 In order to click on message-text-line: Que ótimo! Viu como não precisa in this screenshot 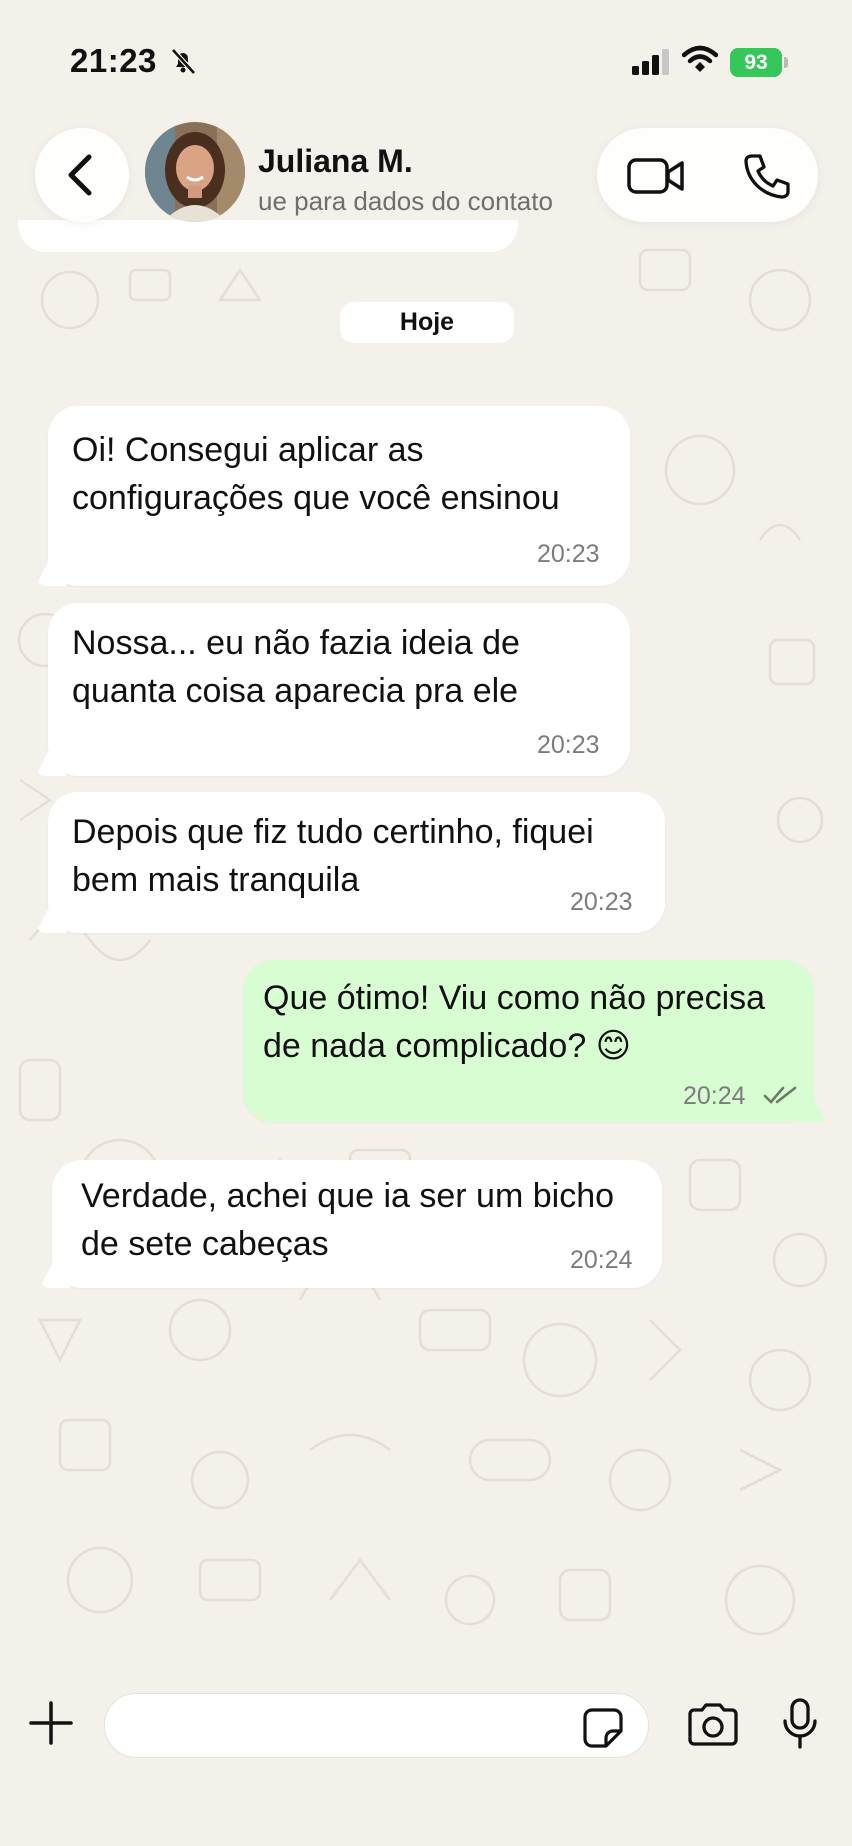, I will do `click(514, 998)`.